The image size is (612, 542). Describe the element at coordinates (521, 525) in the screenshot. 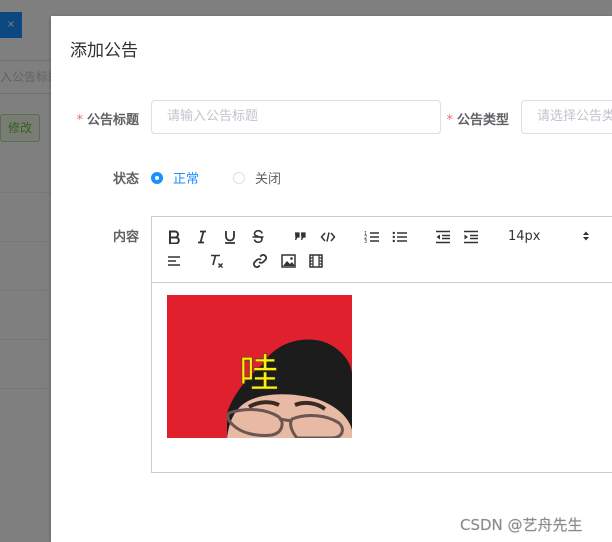

I see `csdn-watermark: CSDN @艺舟先生` at that location.